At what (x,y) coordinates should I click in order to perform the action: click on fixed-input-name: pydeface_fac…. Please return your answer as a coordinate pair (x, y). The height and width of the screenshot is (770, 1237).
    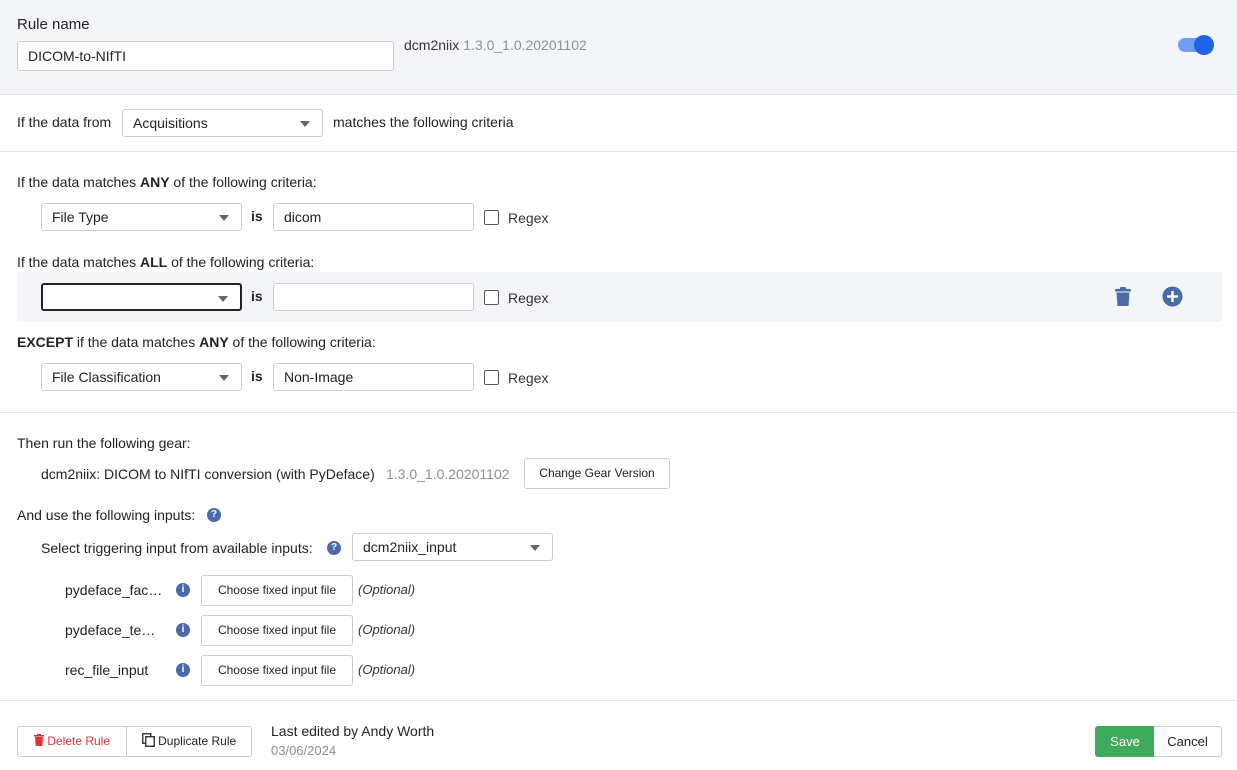
    Looking at the image, I should click on (114, 590).